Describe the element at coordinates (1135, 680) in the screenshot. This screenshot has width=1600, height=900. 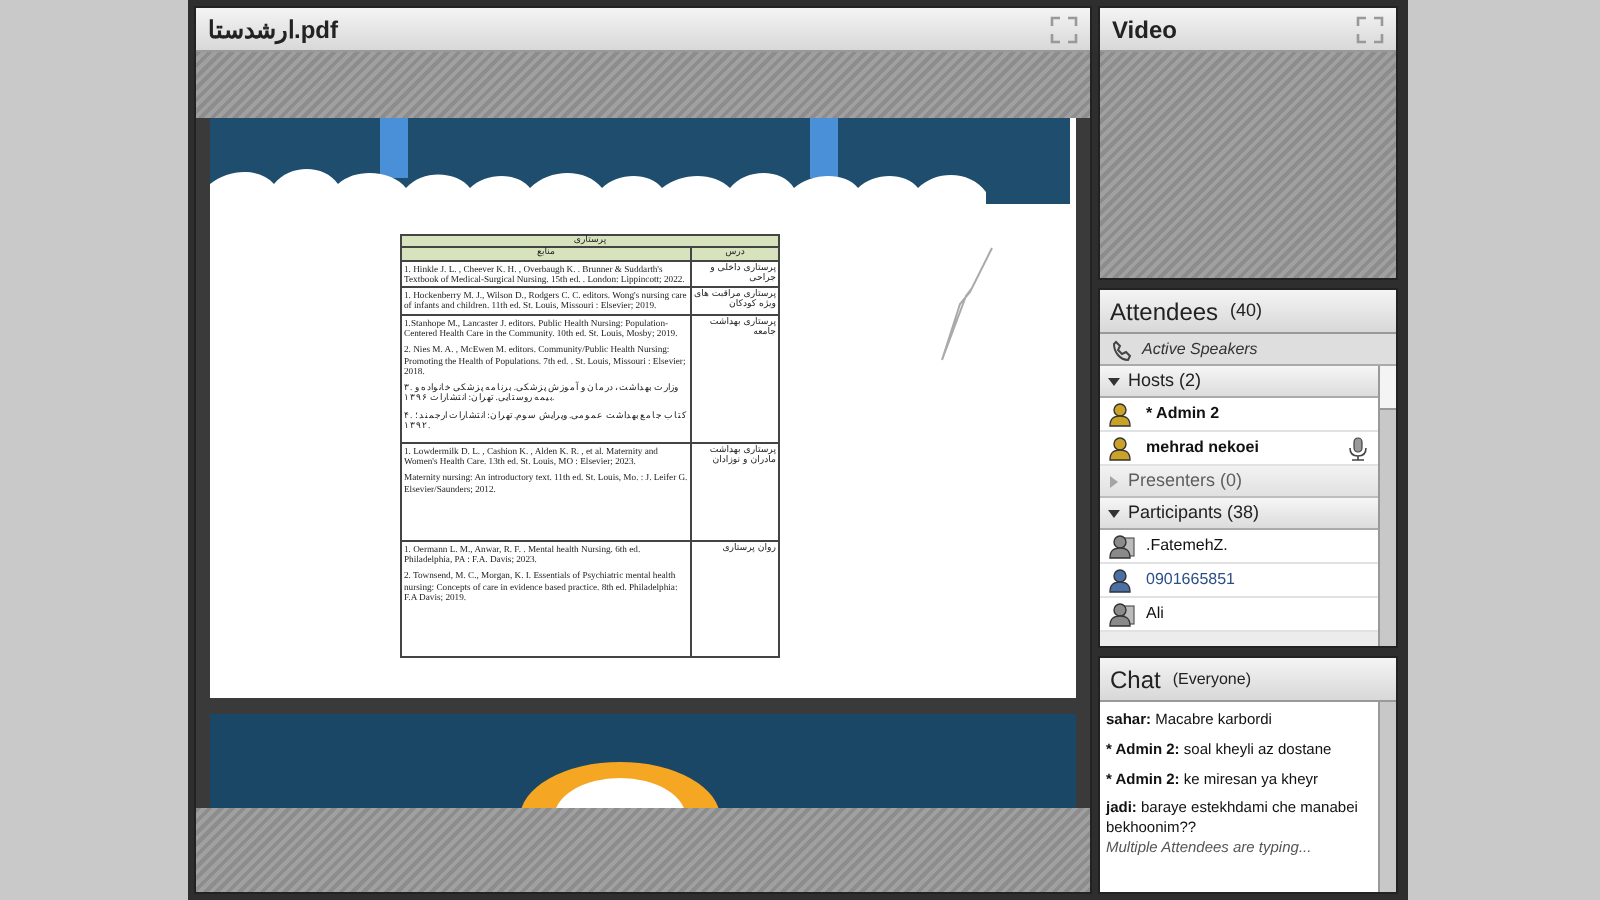
I see `pod-title: Chat` at that location.